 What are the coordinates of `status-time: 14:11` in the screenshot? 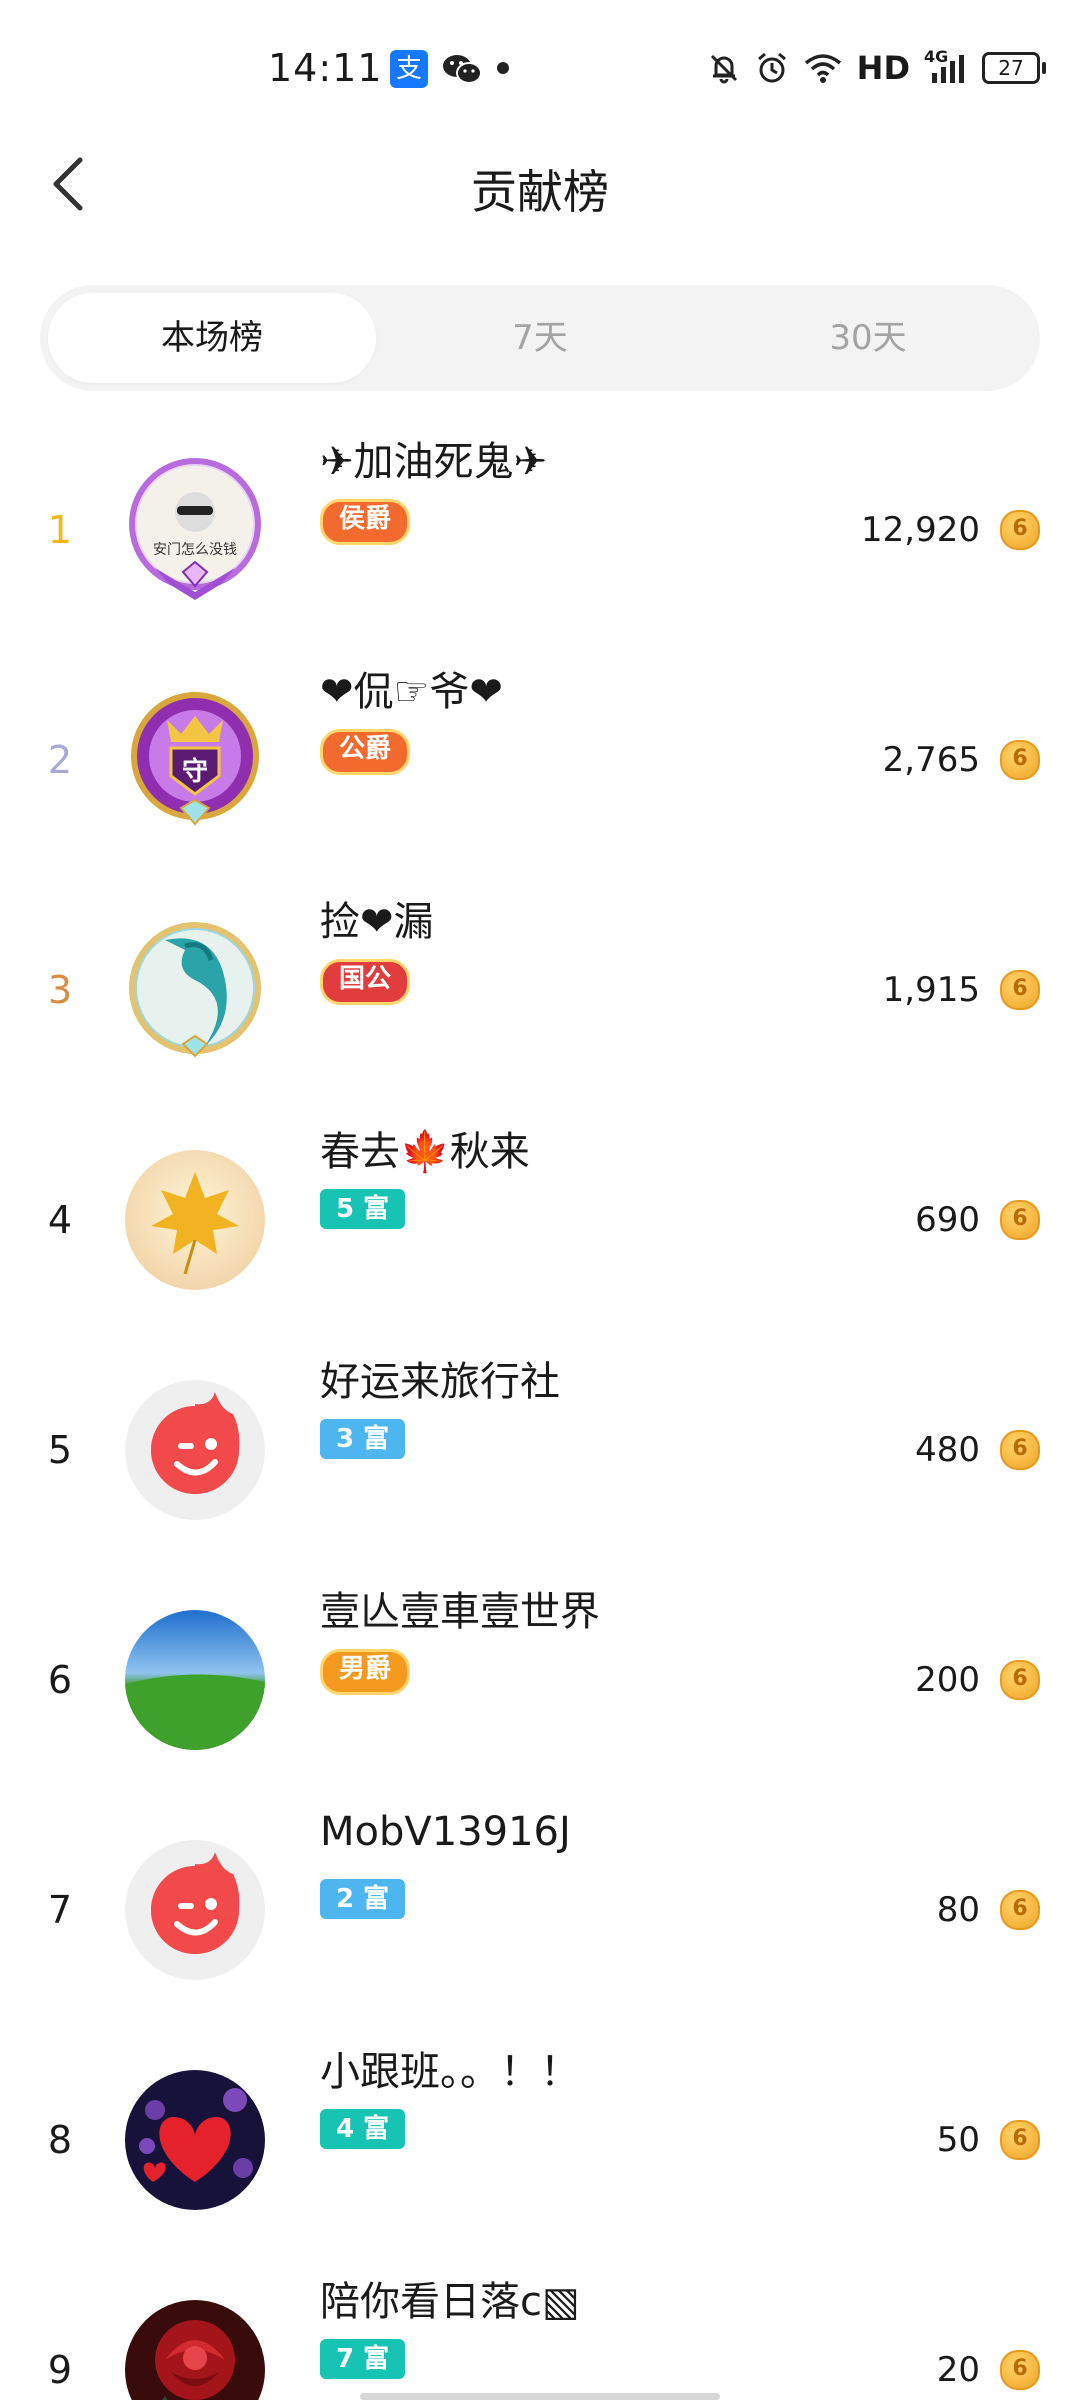 It's located at (325, 68).